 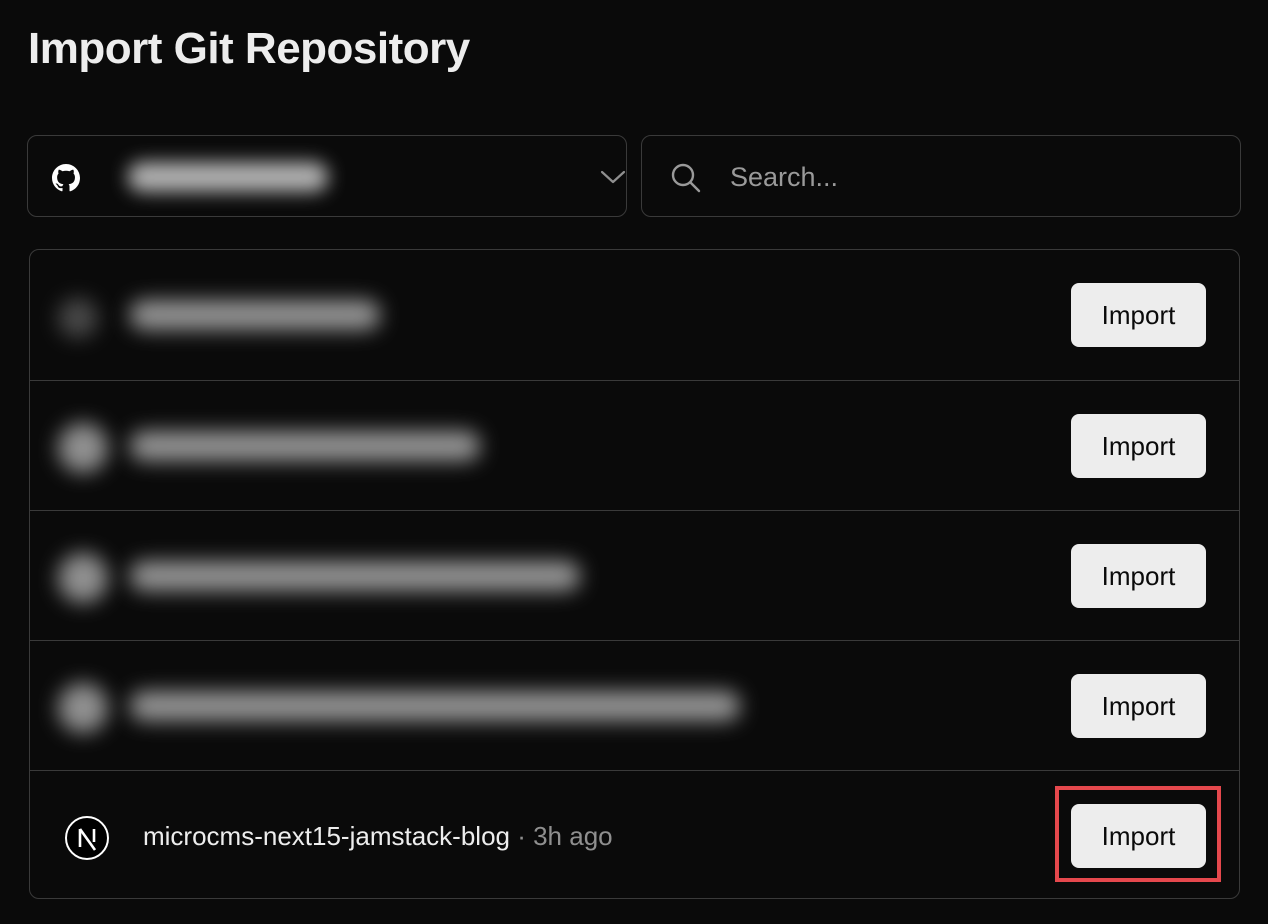 I want to click on search-field, so click(x=941, y=176).